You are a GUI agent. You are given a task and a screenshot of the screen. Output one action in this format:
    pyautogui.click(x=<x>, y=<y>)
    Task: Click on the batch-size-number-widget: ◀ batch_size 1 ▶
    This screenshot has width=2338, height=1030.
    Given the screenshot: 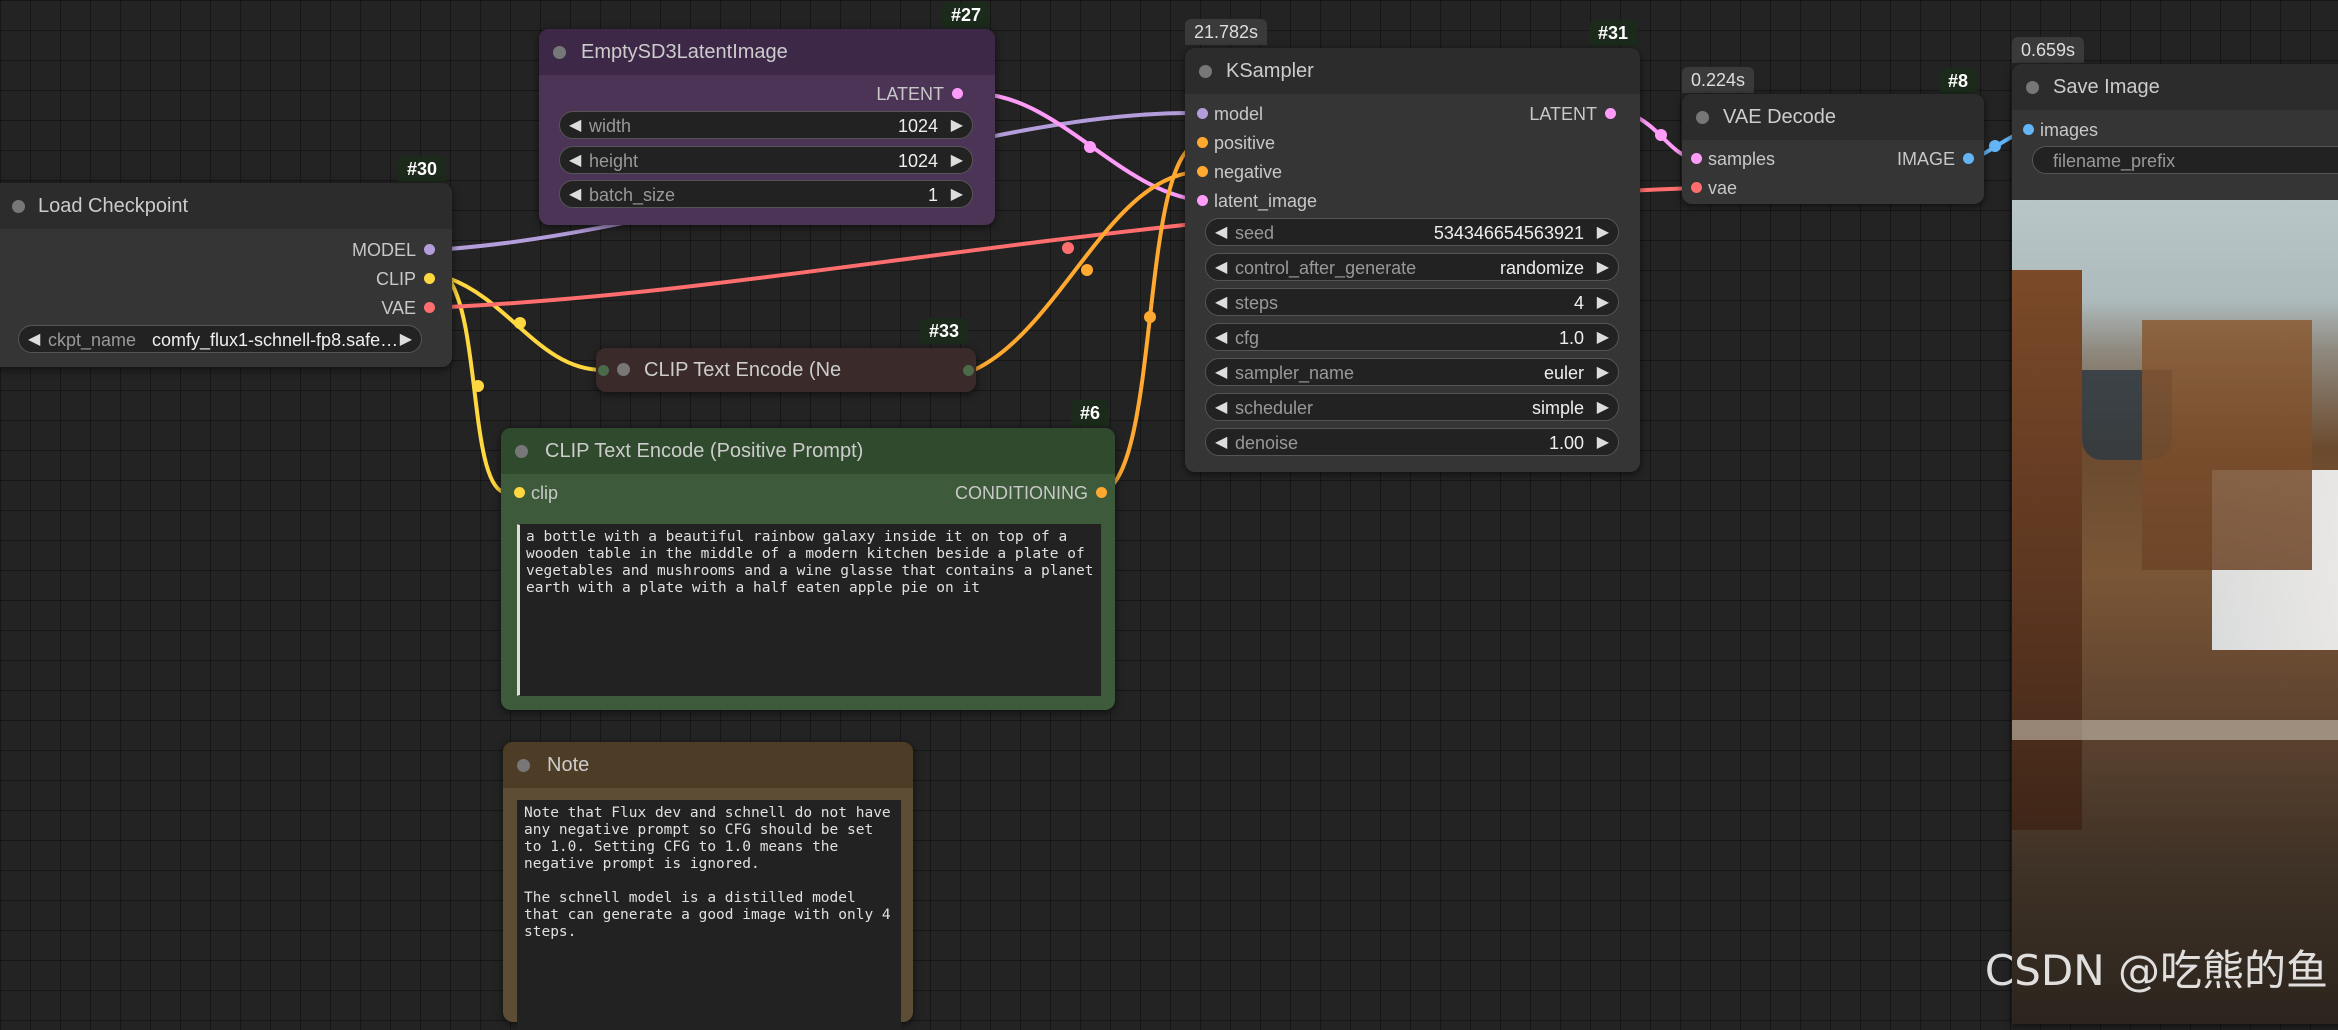 What is the action you would take?
    pyautogui.click(x=766, y=194)
    